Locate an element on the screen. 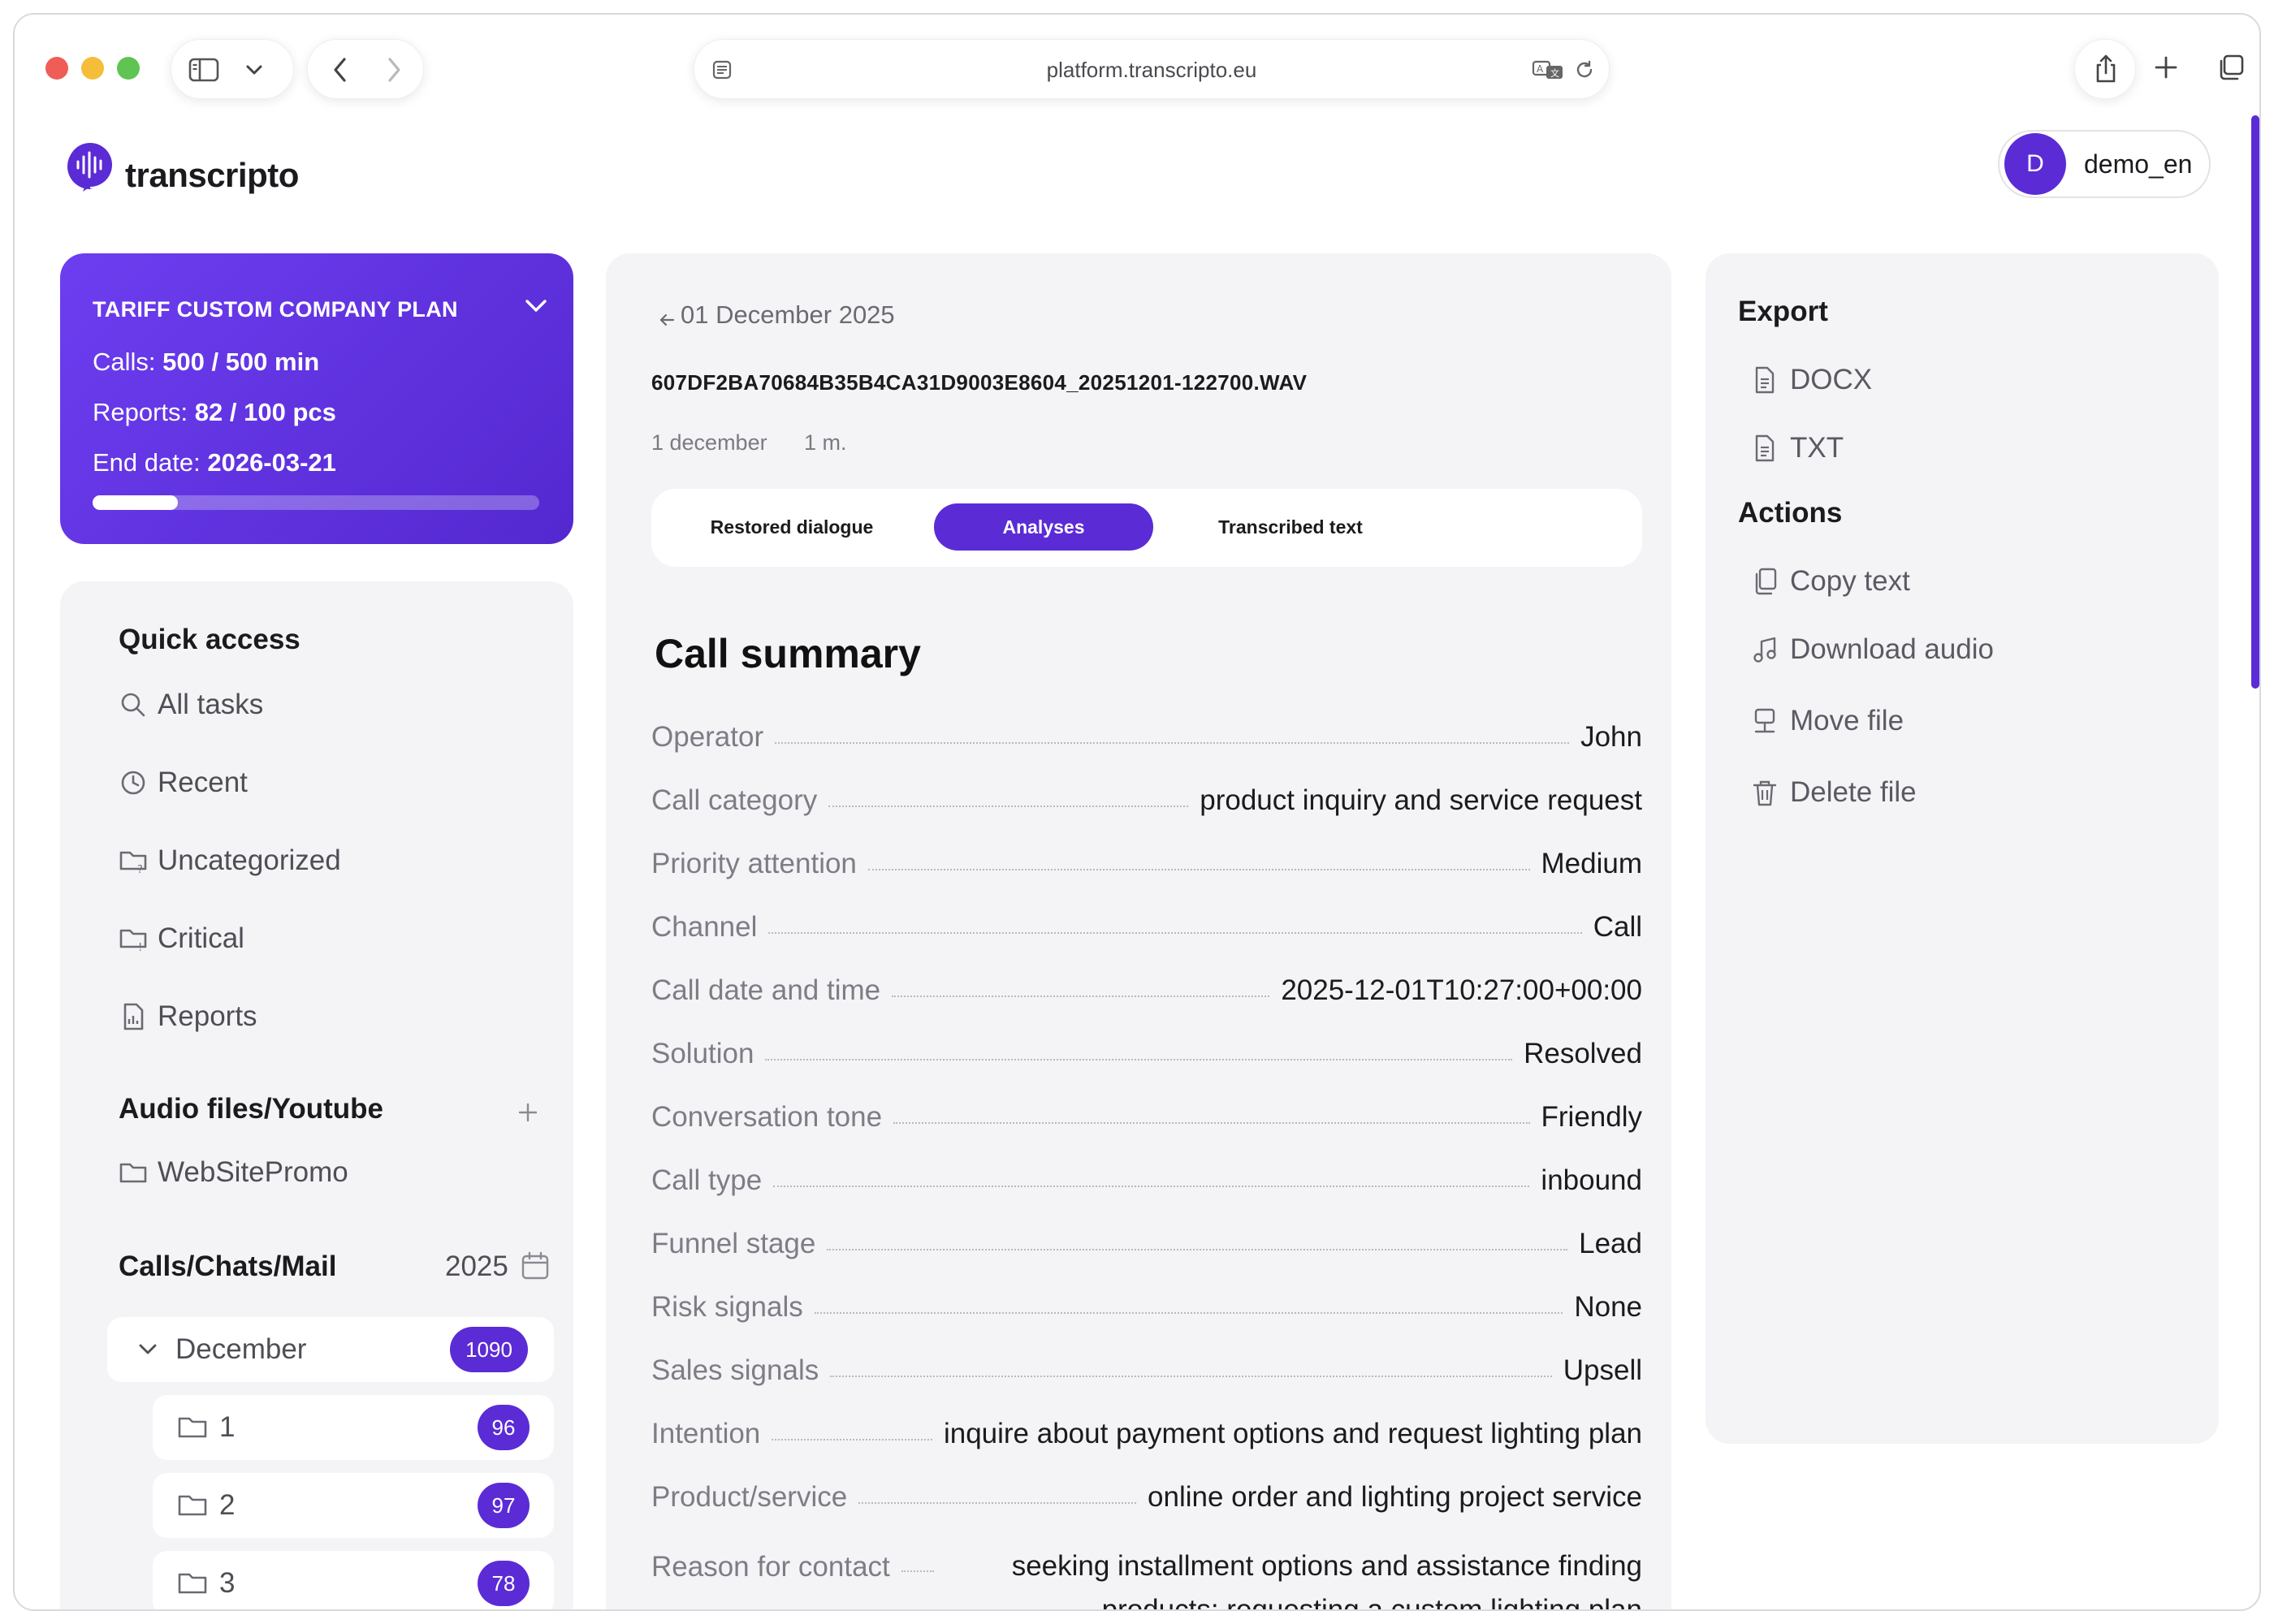 The image size is (2274, 1624). sidebar-item-critical: ! Critical is located at coordinates (182, 939).